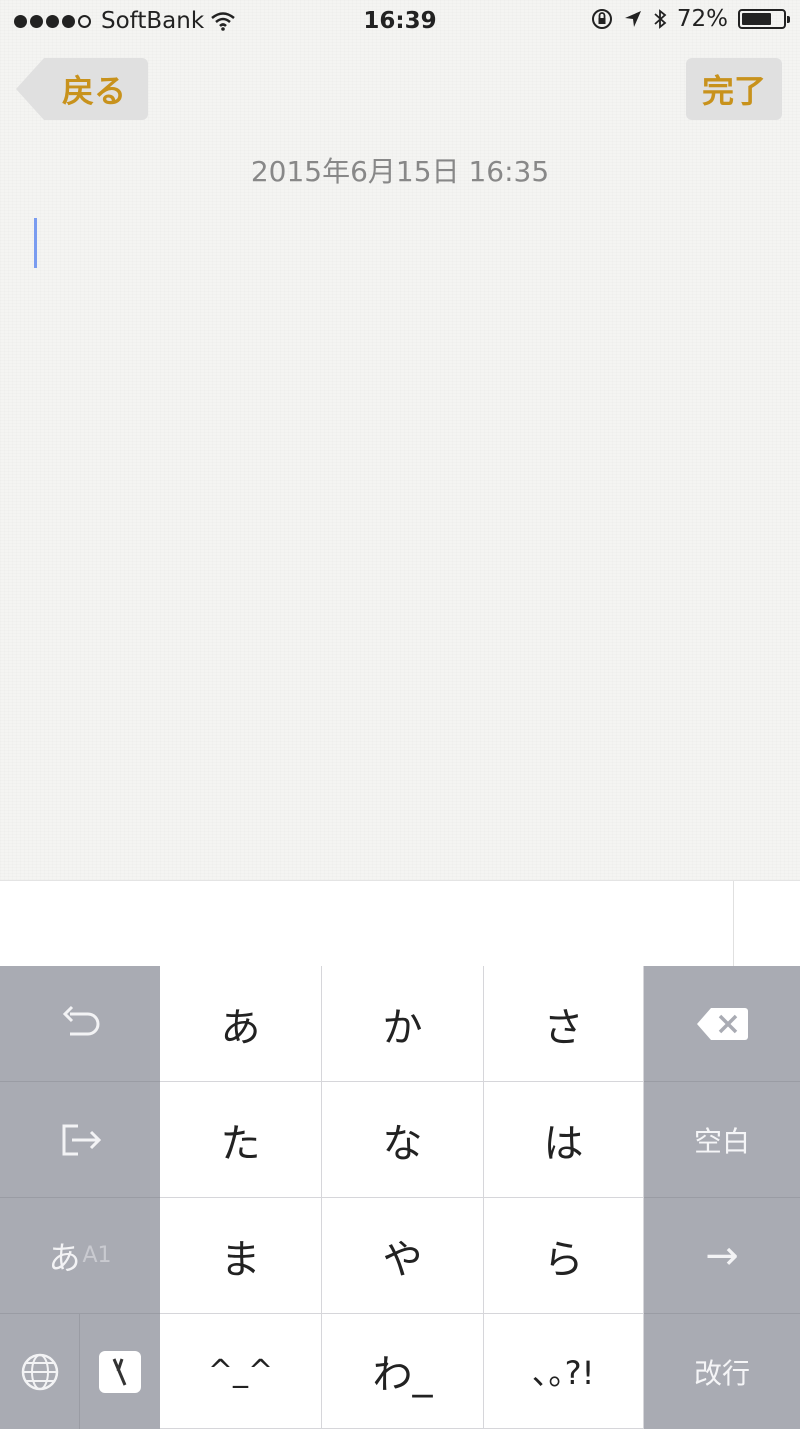  I want to click on next-arrow-key: →, so click(722, 1256).